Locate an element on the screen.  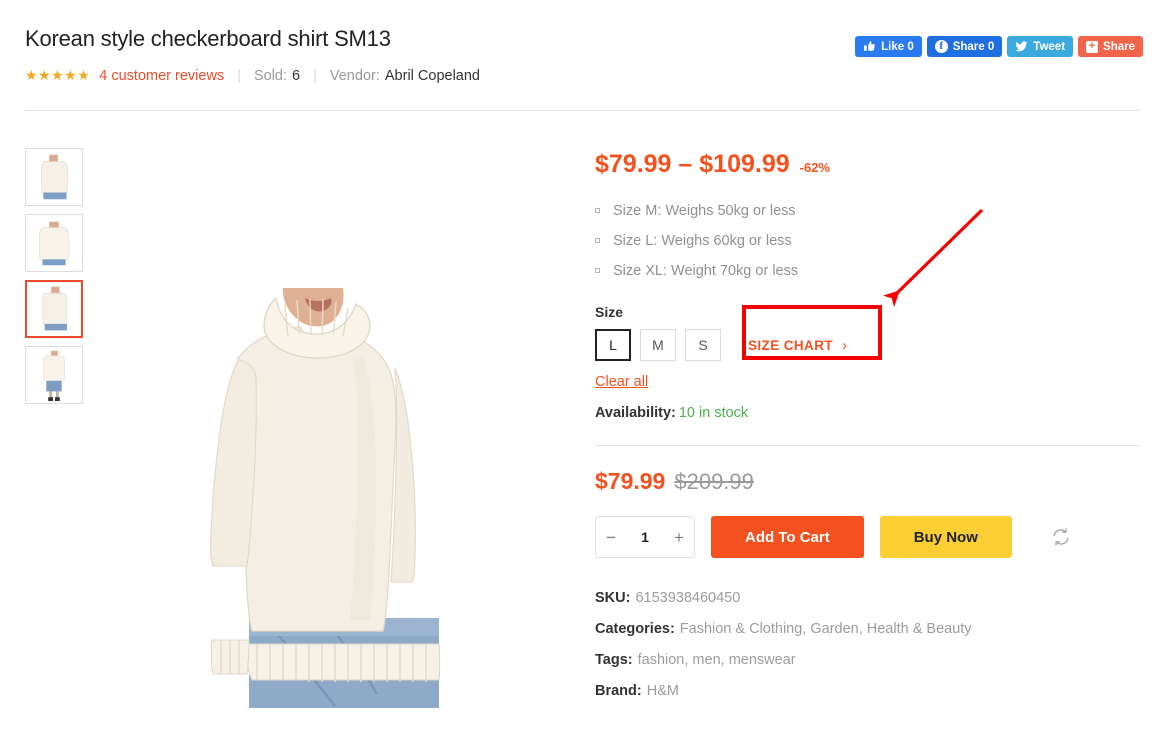
twitter-bird-icon is located at coordinates (1021, 46).